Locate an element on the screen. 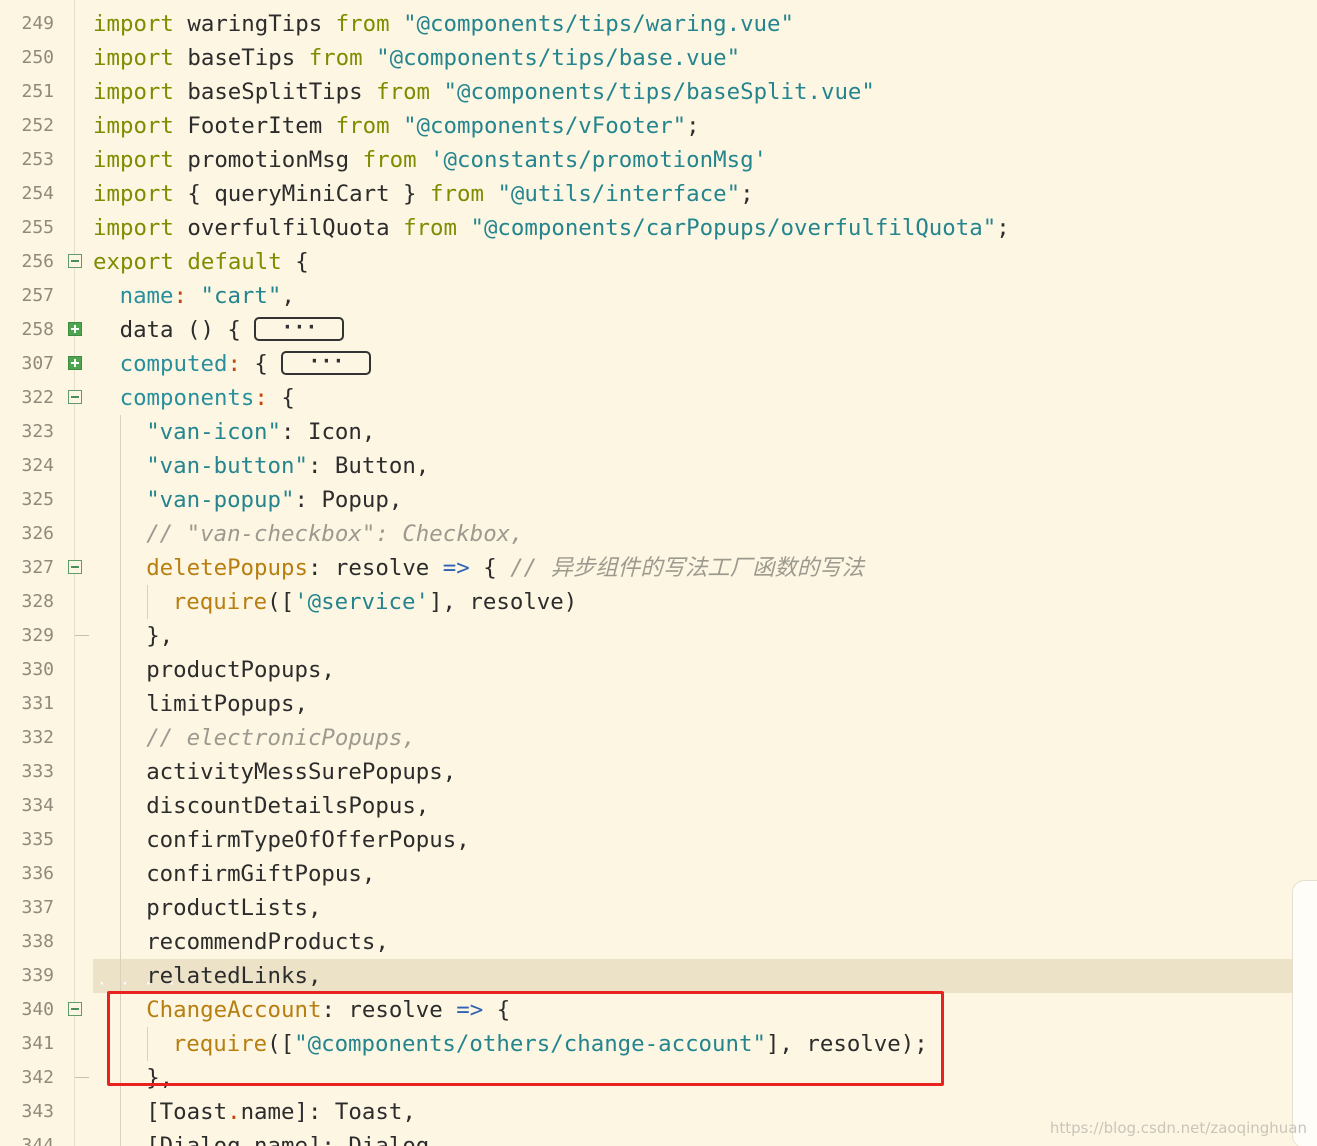  code-token: name is located at coordinates (146, 296).